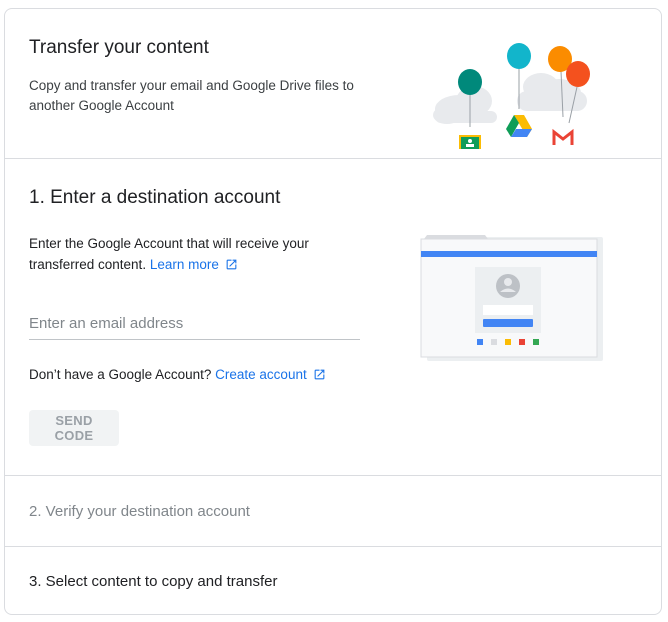 The height and width of the screenshot is (622, 668). Describe the element at coordinates (563, 136) in the screenshot. I see `gmail-icon` at that location.